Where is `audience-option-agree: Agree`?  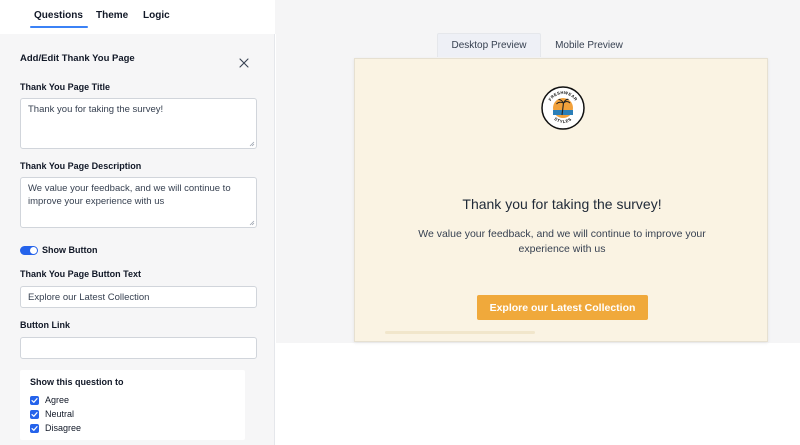 audience-option-agree: Agree is located at coordinates (49, 400).